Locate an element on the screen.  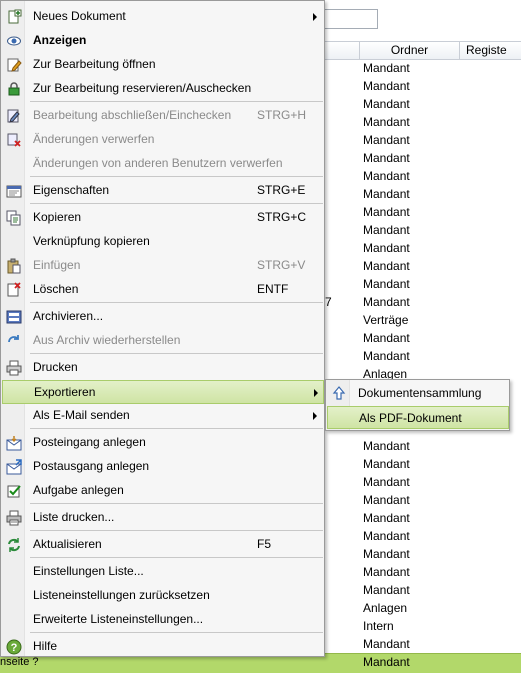
menu-item-bearbeitung-abschliessen-einchecken: Bearbeitung abschließen/Einchecken STRG+H is located at coordinates (163, 116).